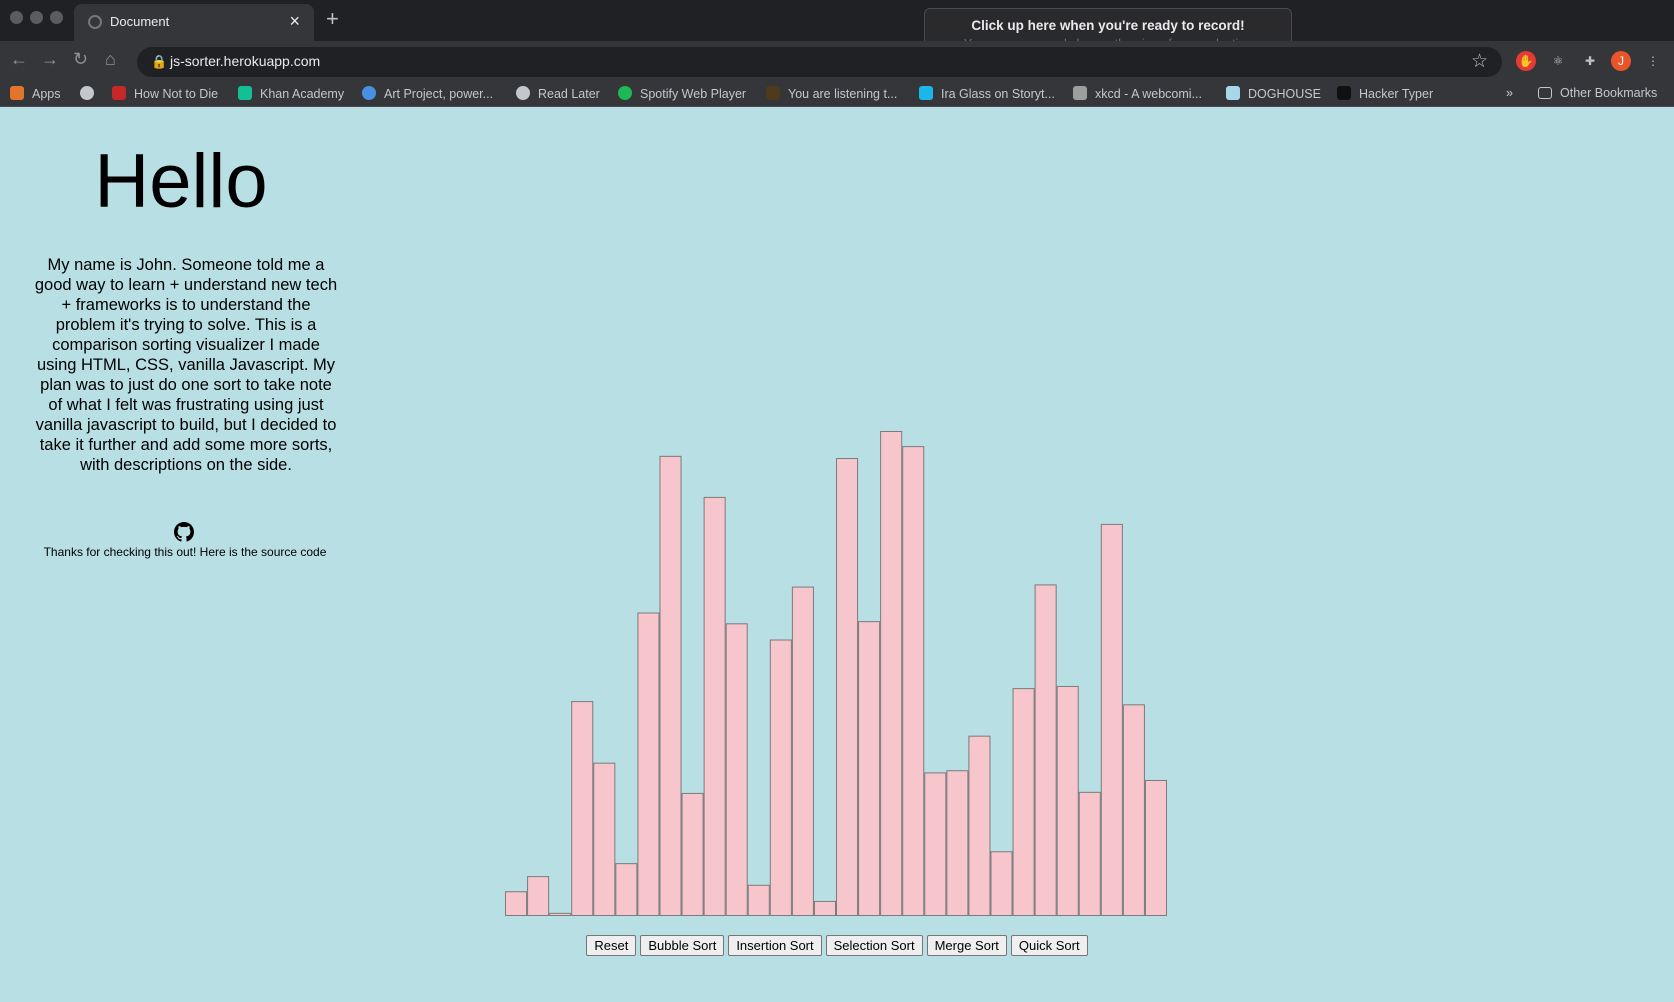 The width and height of the screenshot is (1674, 1002). What do you see at coordinates (1545, 93) in the screenshot?
I see `folder-icon` at bounding box center [1545, 93].